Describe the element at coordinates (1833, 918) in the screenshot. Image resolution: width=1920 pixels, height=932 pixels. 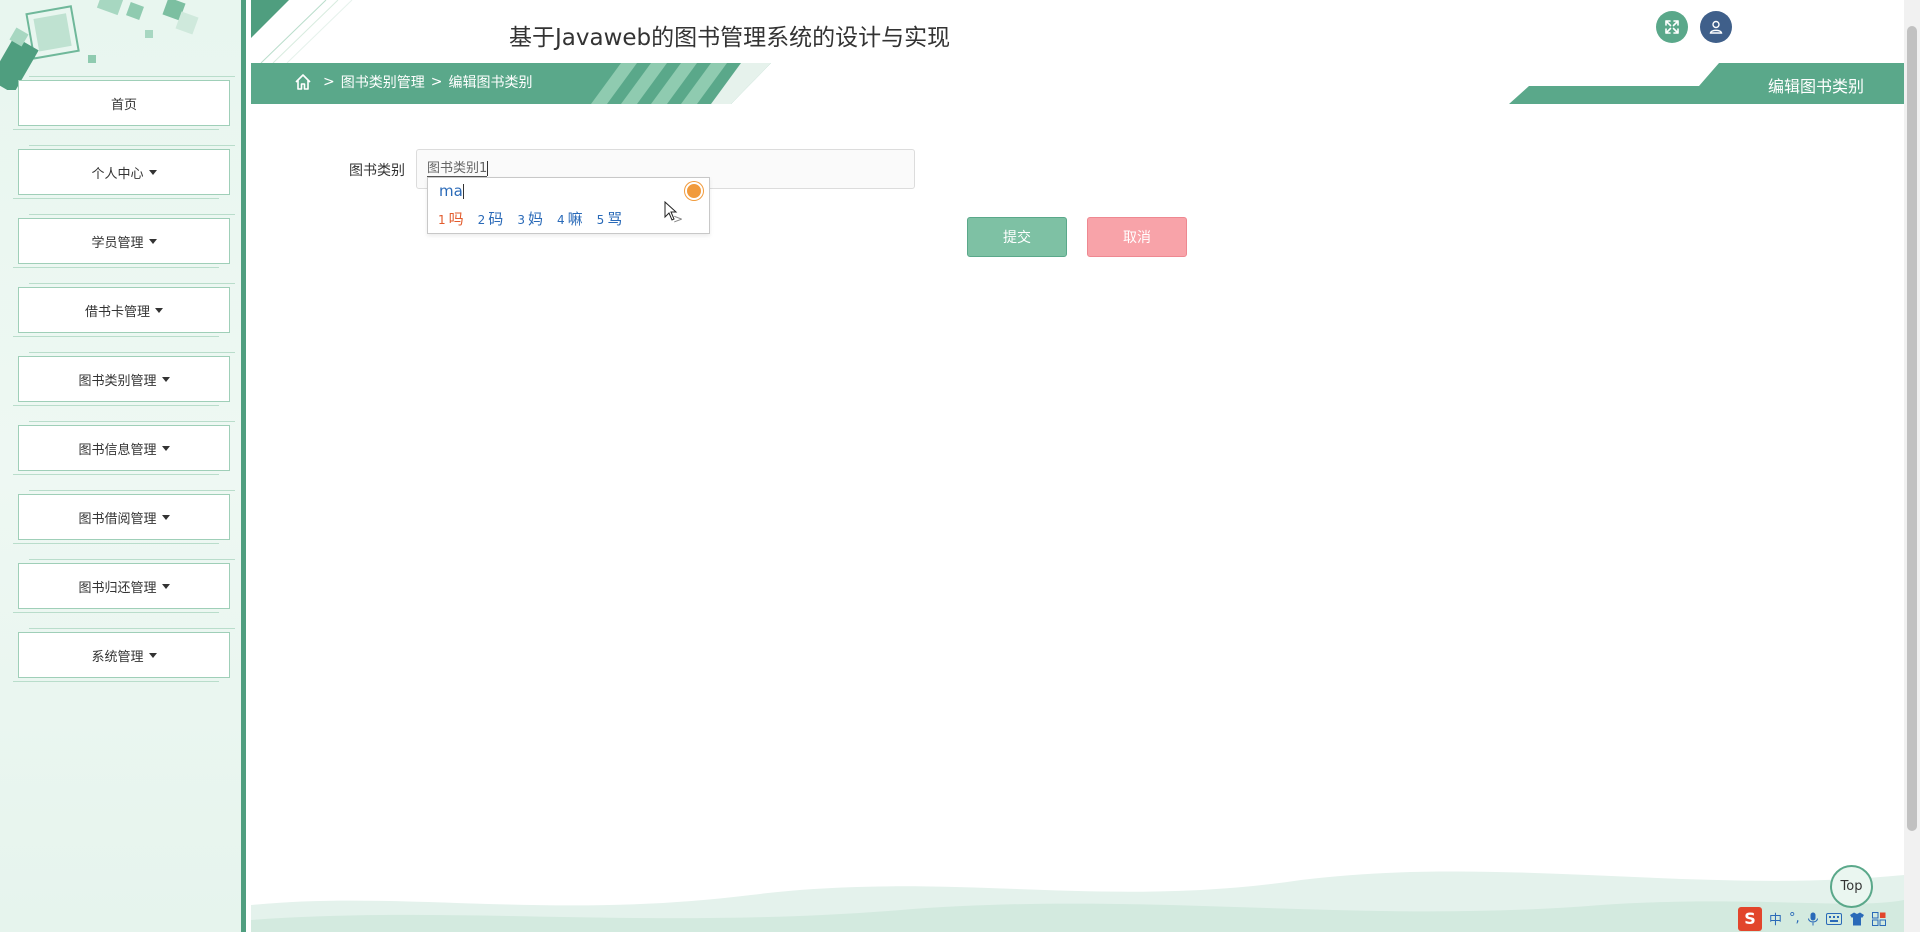
I see `keyboard-icon` at that location.